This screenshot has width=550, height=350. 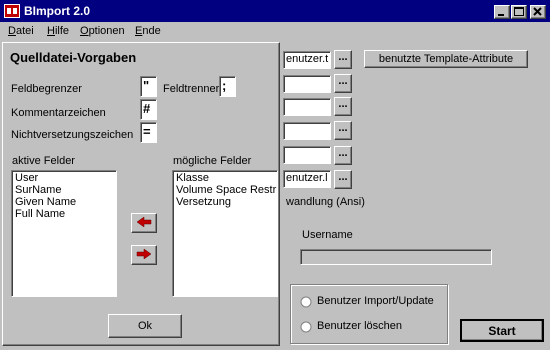 I want to click on radio-import-update: Benutzer Import/Update, so click(x=370, y=302).